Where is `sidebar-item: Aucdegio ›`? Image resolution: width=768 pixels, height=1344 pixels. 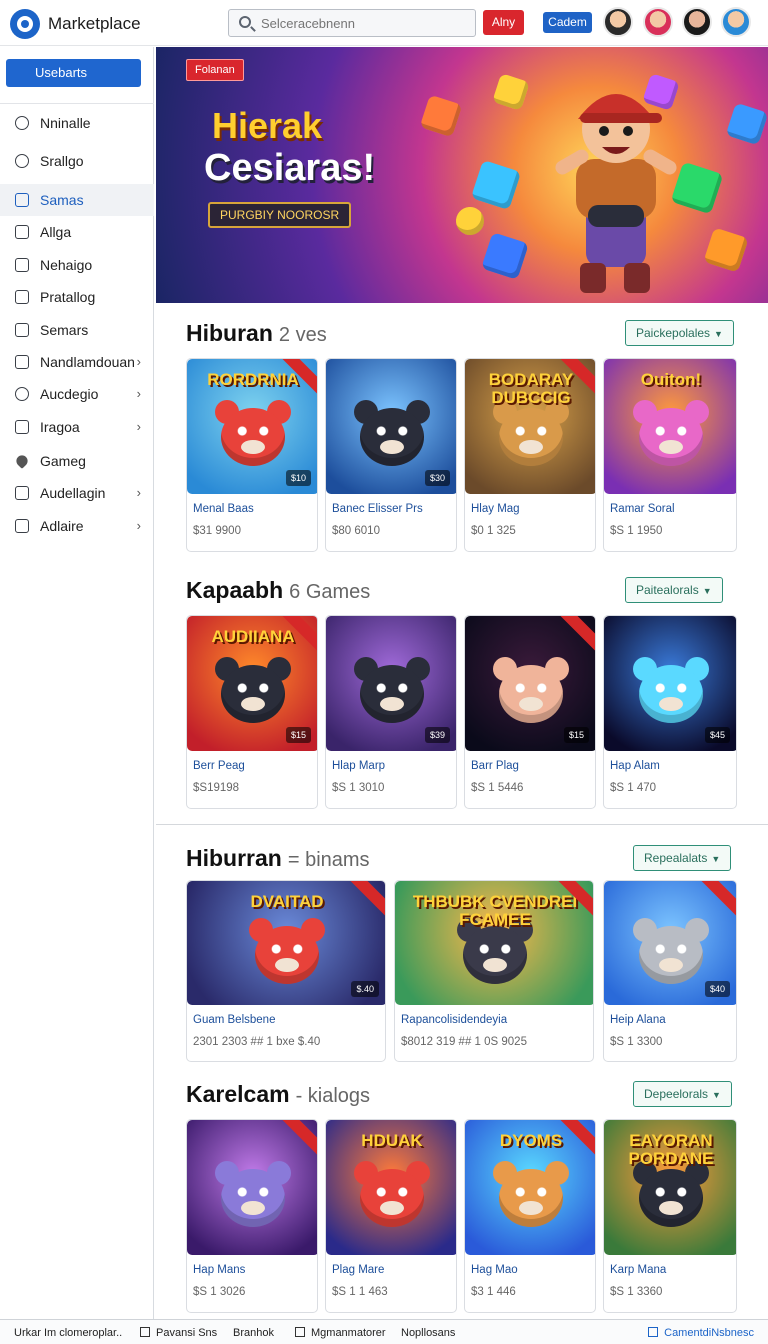 sidebar-item: Aucdegio › is located at coordinates (77, 394).